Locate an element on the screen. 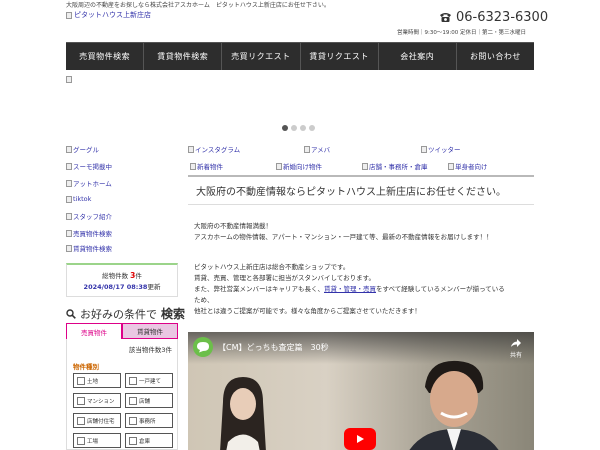 The image size is (600, 450). sidebar-link-suumo: スーモ掲載中 is located at coordinates (89, 166).